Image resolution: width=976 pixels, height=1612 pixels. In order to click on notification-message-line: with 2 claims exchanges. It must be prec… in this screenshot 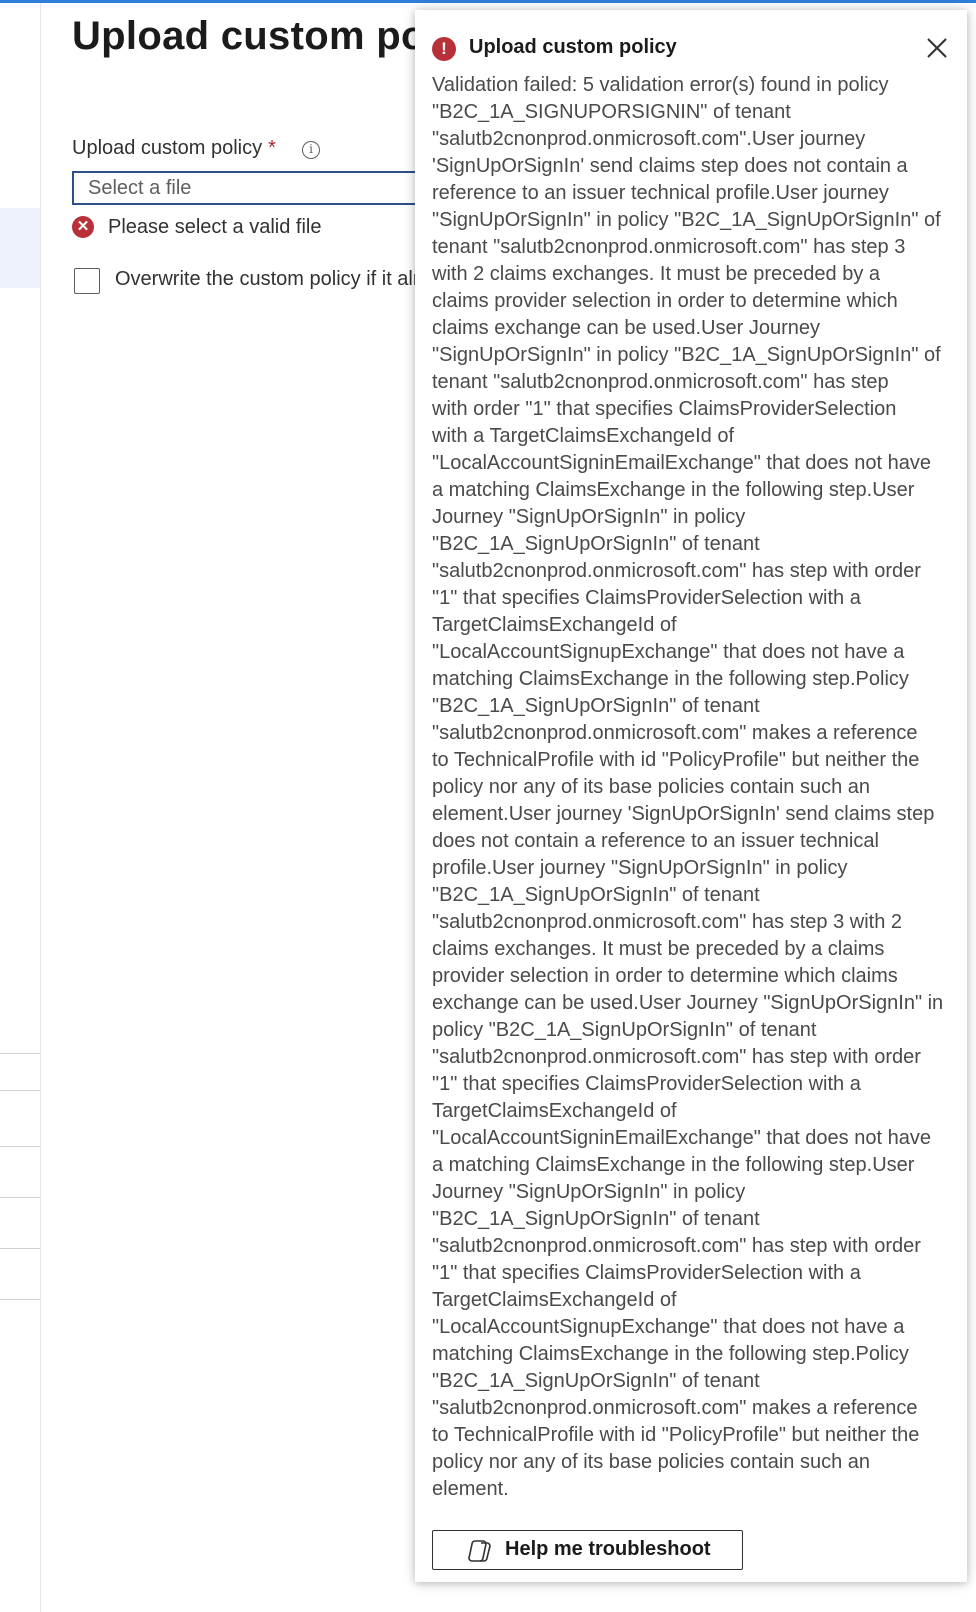, I will do `click(656, 274)`.